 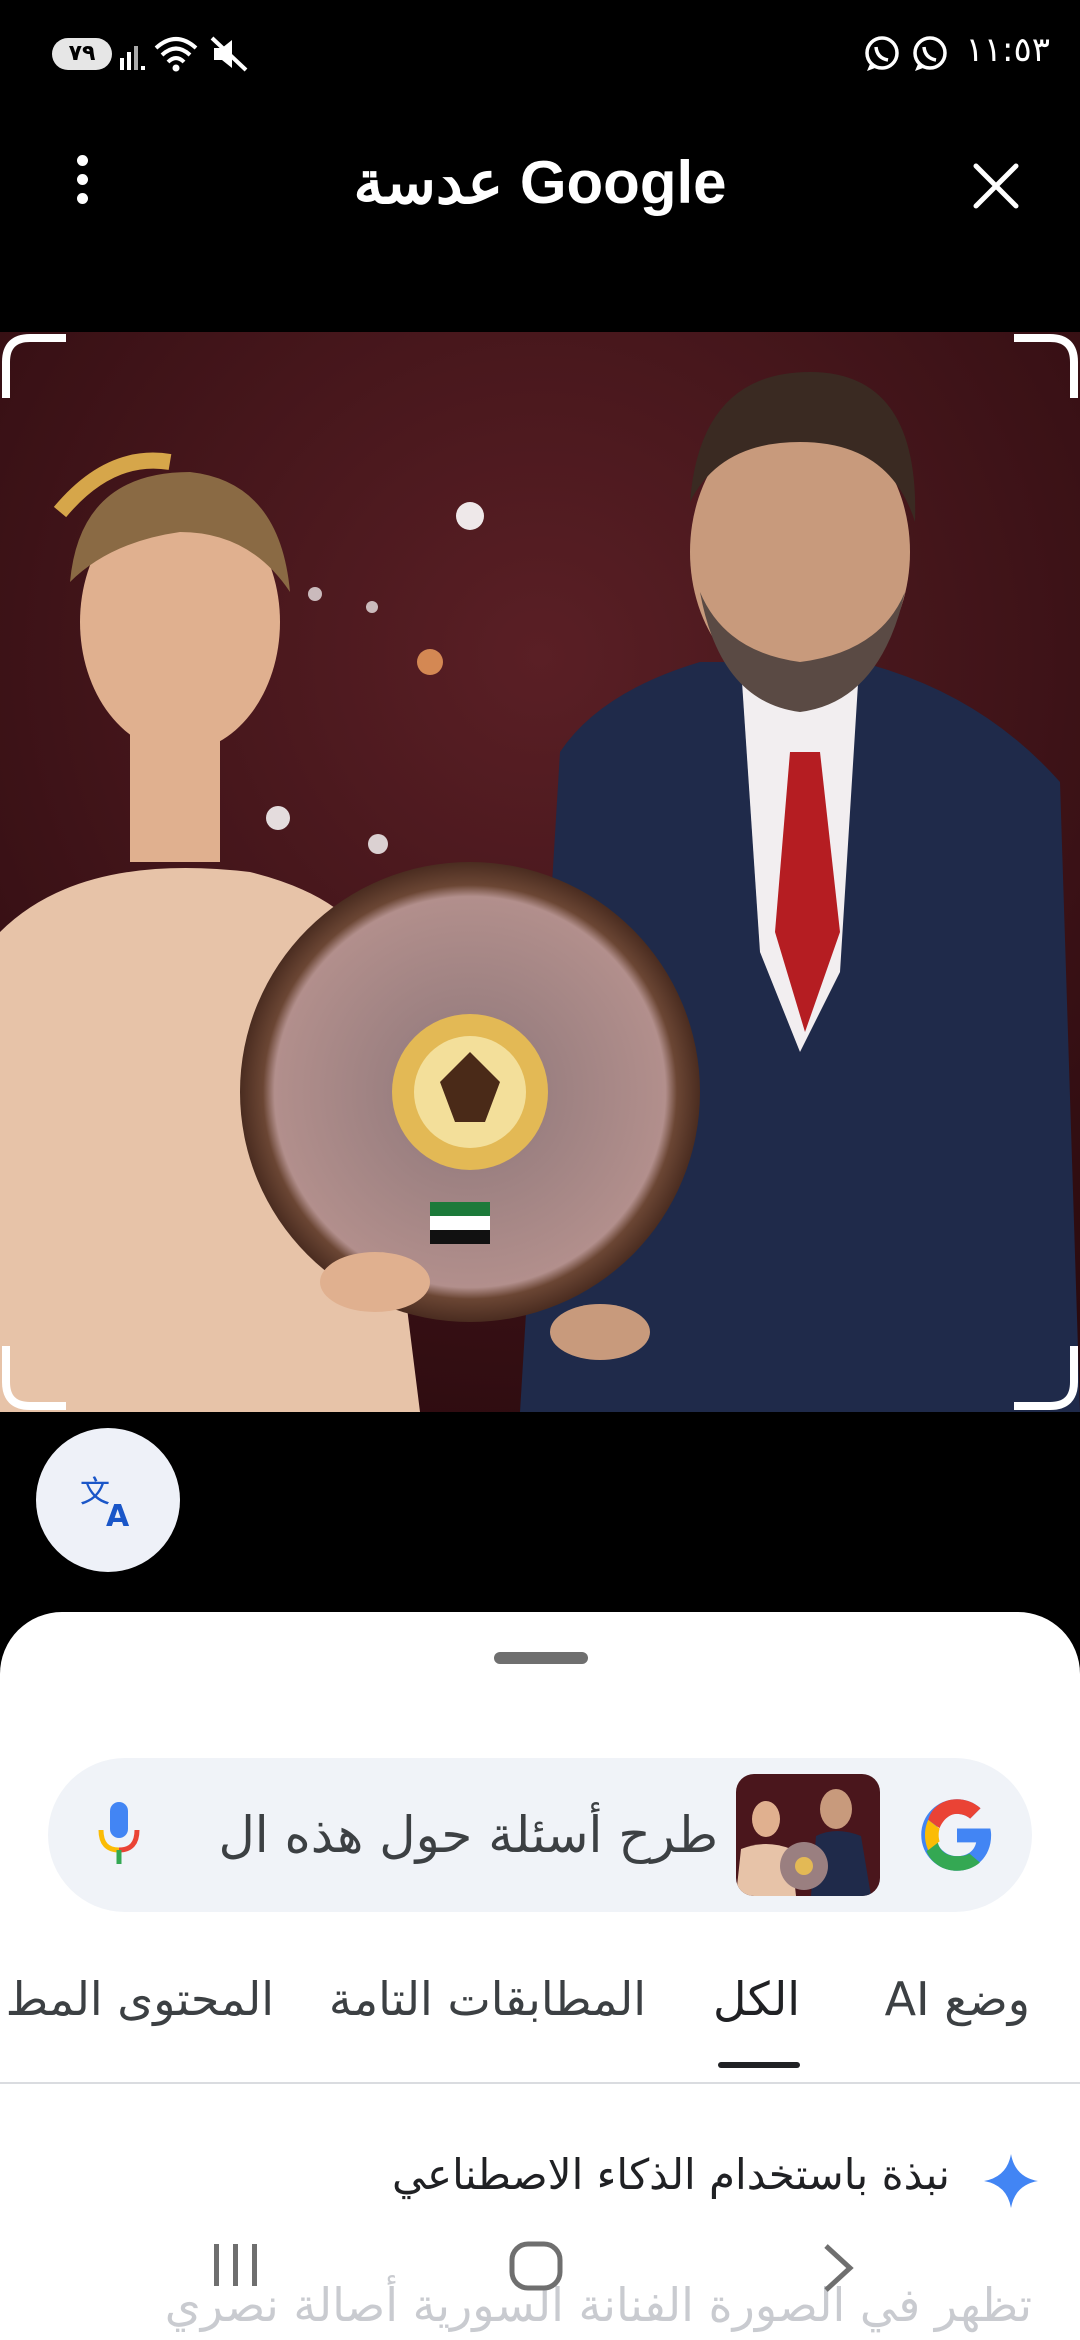 I want to click on tab-all: الكل, so click(x=756, y=1999).